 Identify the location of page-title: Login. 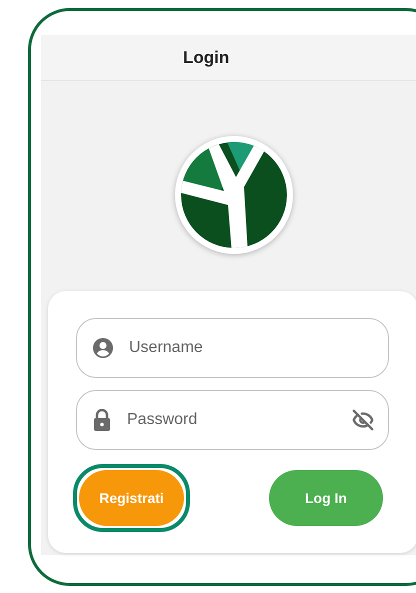
(206, 58).